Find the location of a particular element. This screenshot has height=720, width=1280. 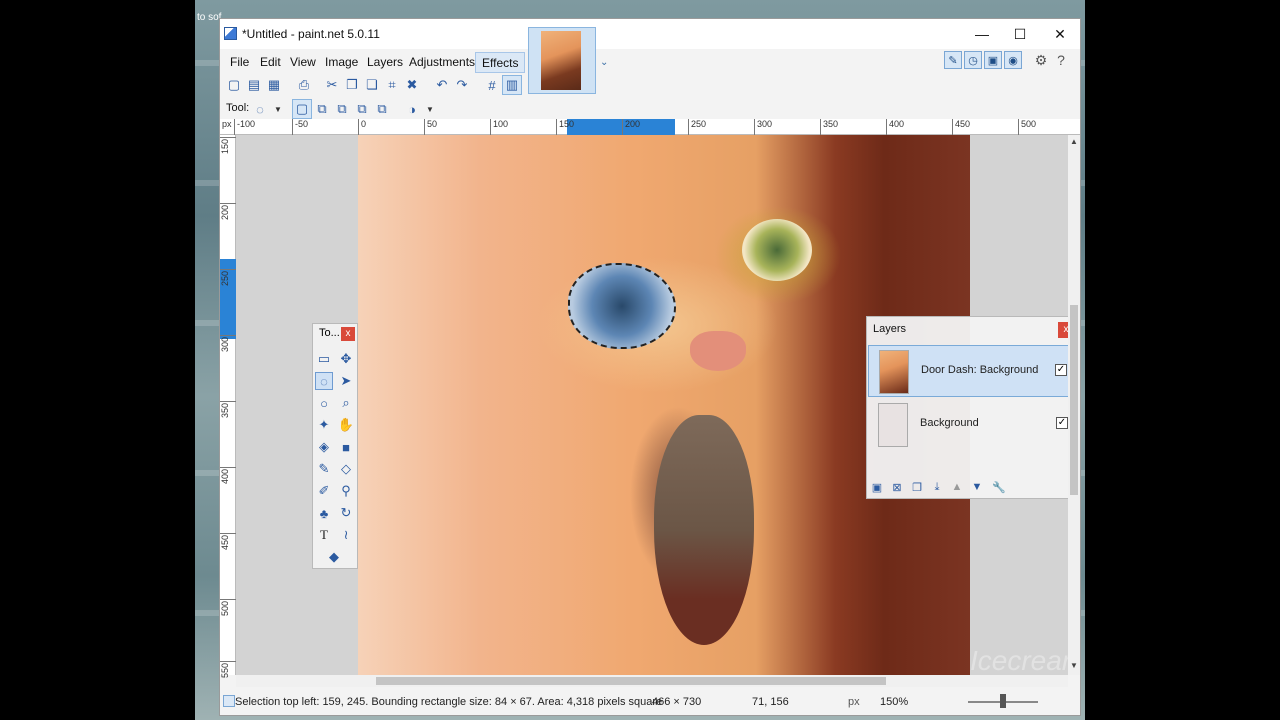

color-picker-icon: ⚲ is located at coordinates (346, 491).